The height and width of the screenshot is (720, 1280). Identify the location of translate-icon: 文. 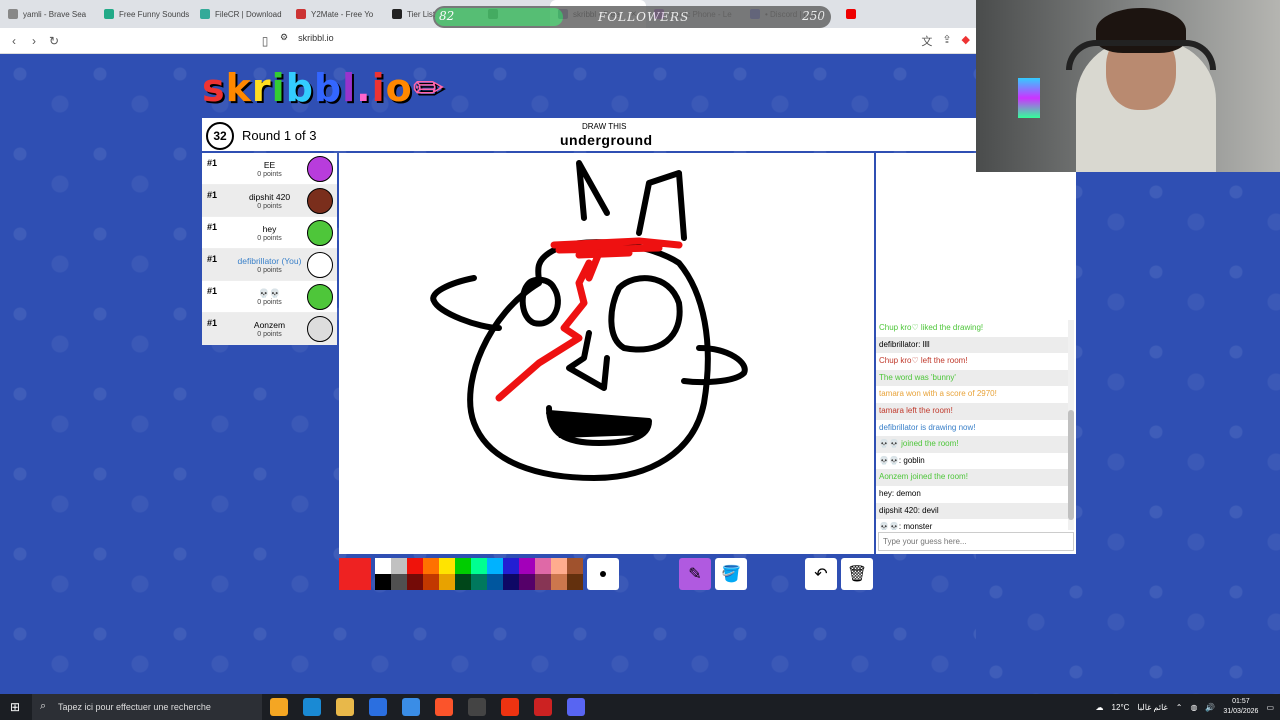
(926, 41).